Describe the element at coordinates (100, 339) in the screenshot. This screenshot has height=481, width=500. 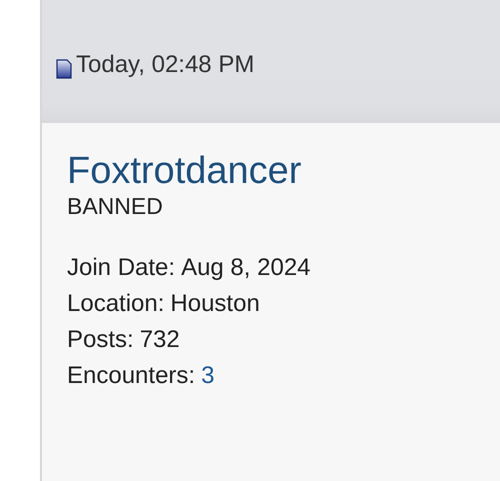
I see `stat-label: Posts:` at that location.